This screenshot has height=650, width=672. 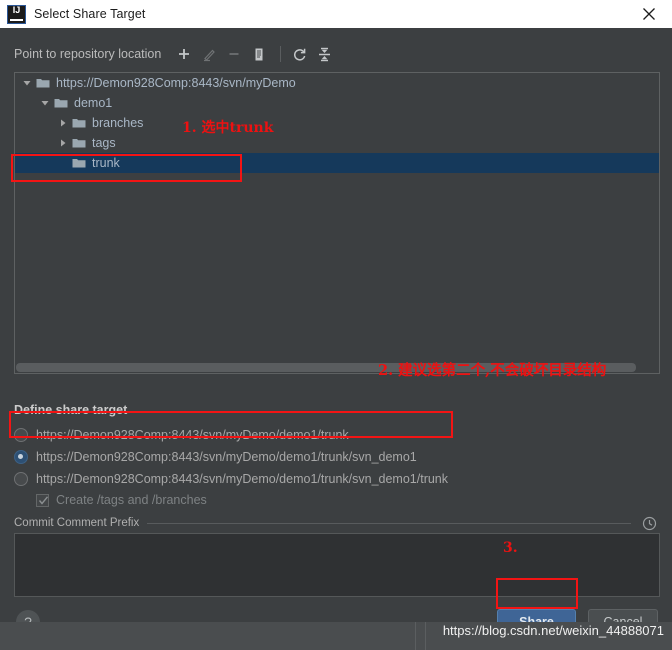 I want to click on copy-icon, so click(x=259, y=54).